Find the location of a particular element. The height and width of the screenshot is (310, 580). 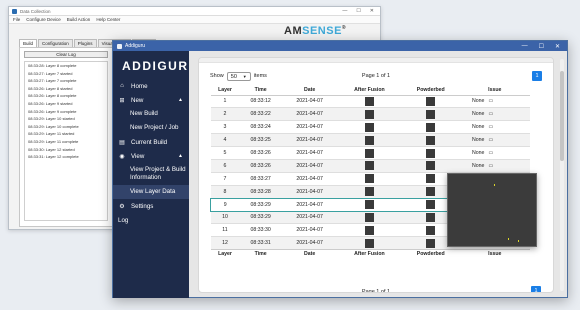

header-powderbed: Powderbed is located at coordinates (431, 91).